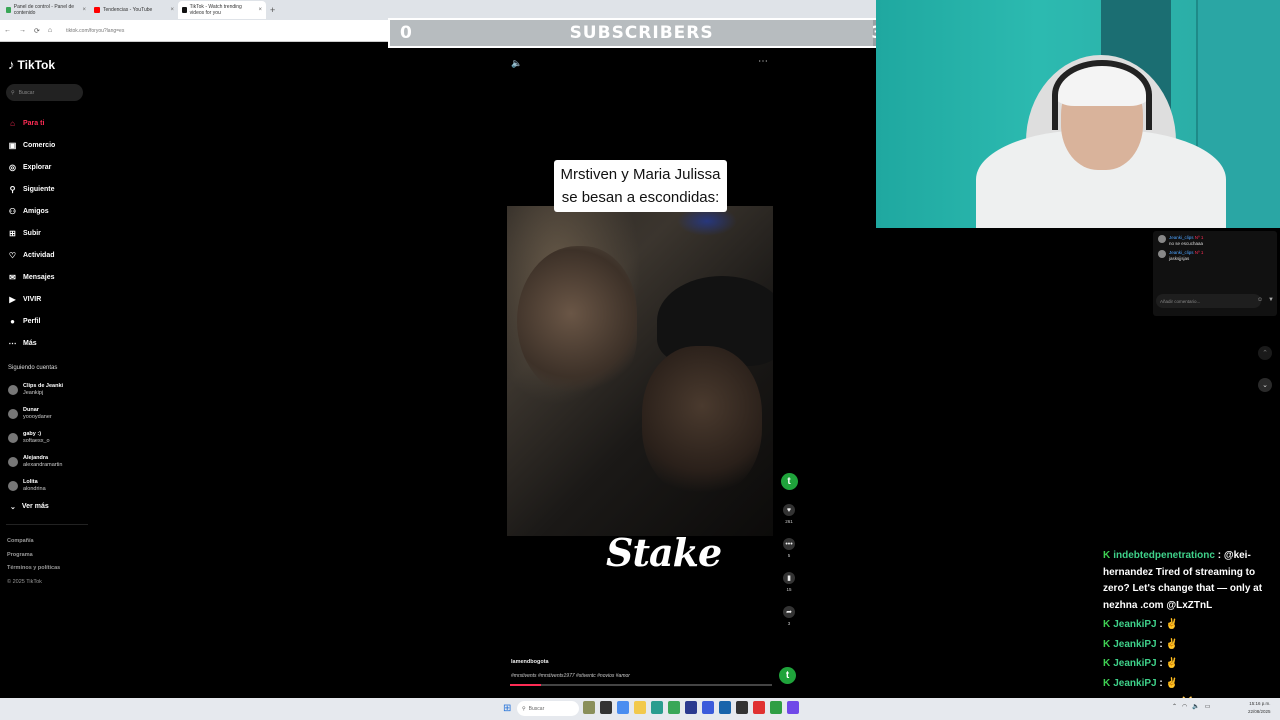  Describe the element at coordinates (48, 123) in the screenshot. I see `sidebar-item-home: ⌂ Para ti` at that location.